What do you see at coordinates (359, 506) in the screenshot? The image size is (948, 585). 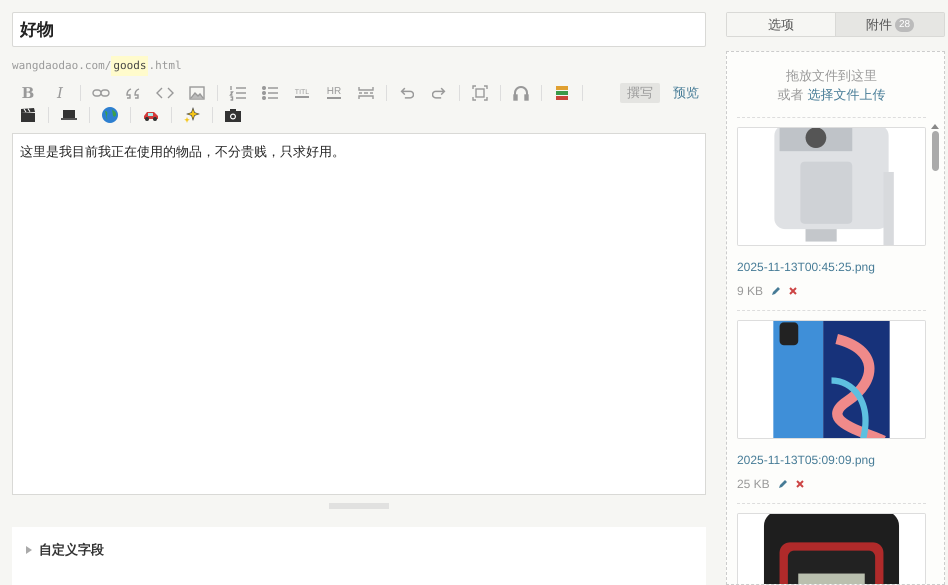 I see `resize-handle` at bounding box center [359, 506].